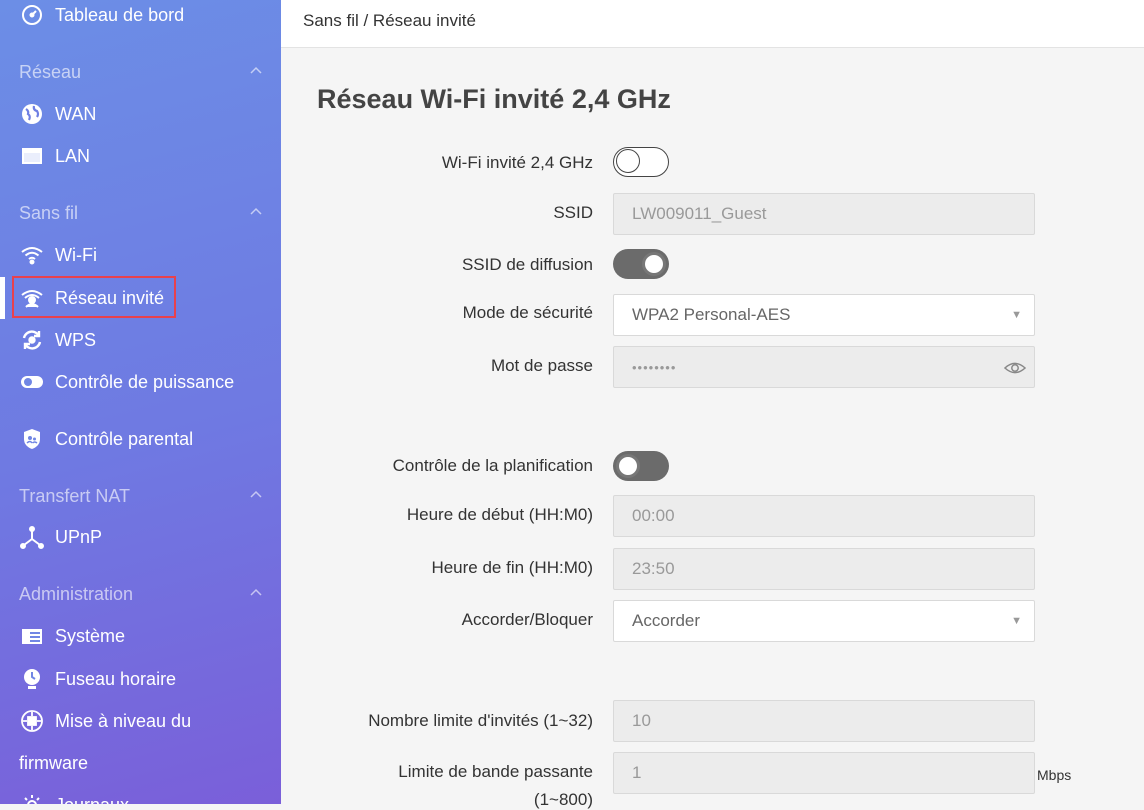 This screenshot has height=810, width=1144. What do you see at coordinates (120, 14) in the screenshot?
I see `sidebar-item-label: Tableau de bord` at bounding box center [120, 14].